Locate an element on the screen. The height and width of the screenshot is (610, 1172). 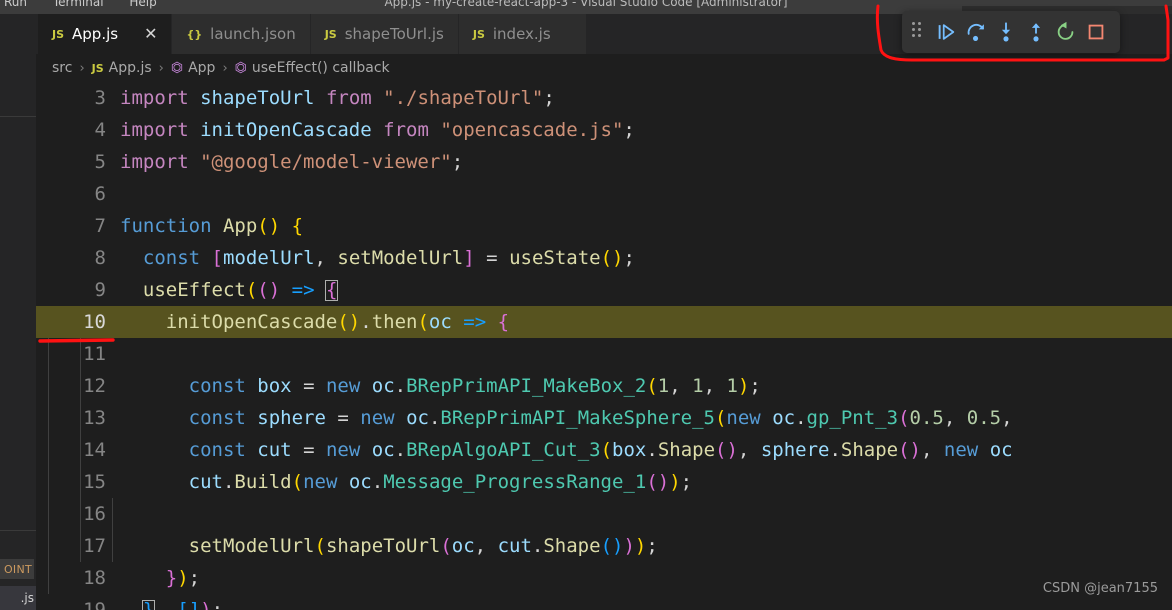
line-number: 10 is located at coordinates (94, 322).